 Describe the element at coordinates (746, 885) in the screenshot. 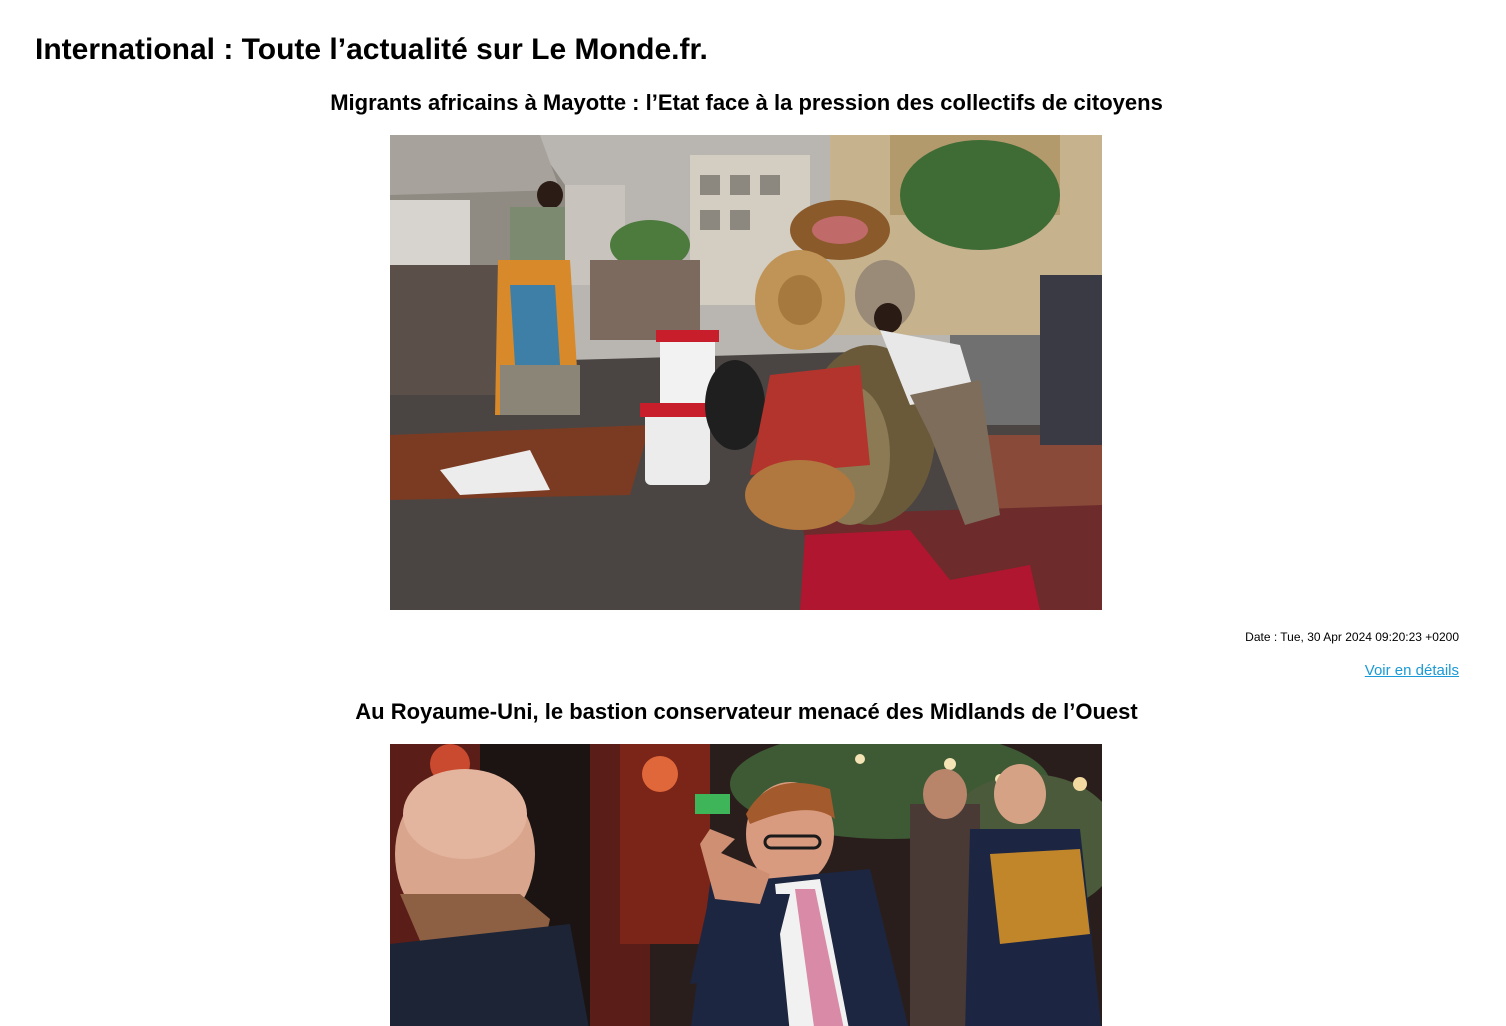

I see `article-image` at that location.